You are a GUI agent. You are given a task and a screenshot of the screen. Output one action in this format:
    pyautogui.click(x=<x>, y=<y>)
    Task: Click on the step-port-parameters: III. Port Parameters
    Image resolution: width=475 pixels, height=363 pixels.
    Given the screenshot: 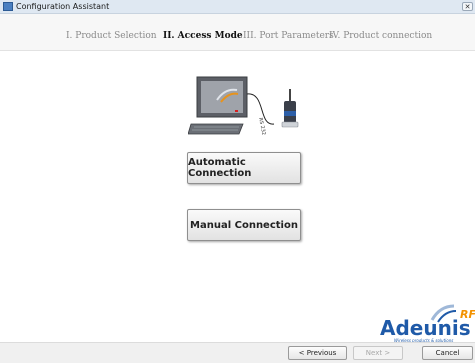 What is the action you would take?
    pyautogui.click(x=288, y=36)
    